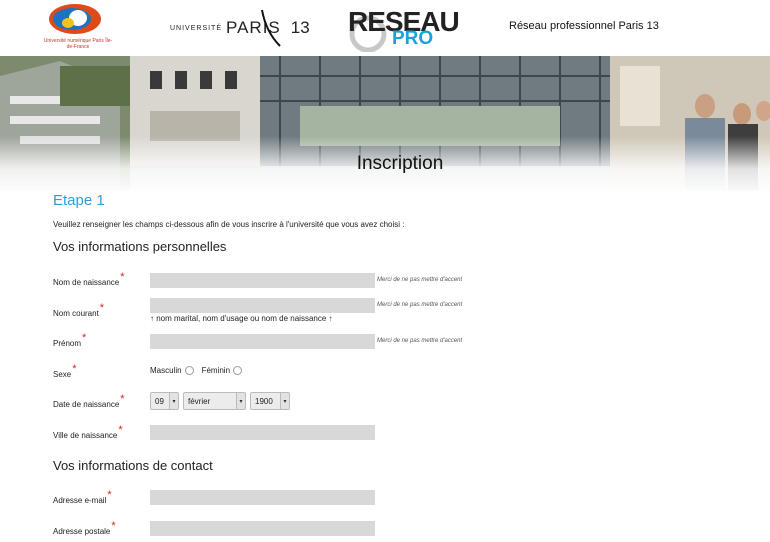  Describe the element at coordinates (300, 27) in the screenshot. I see `logo-num-text: 13` at that location.